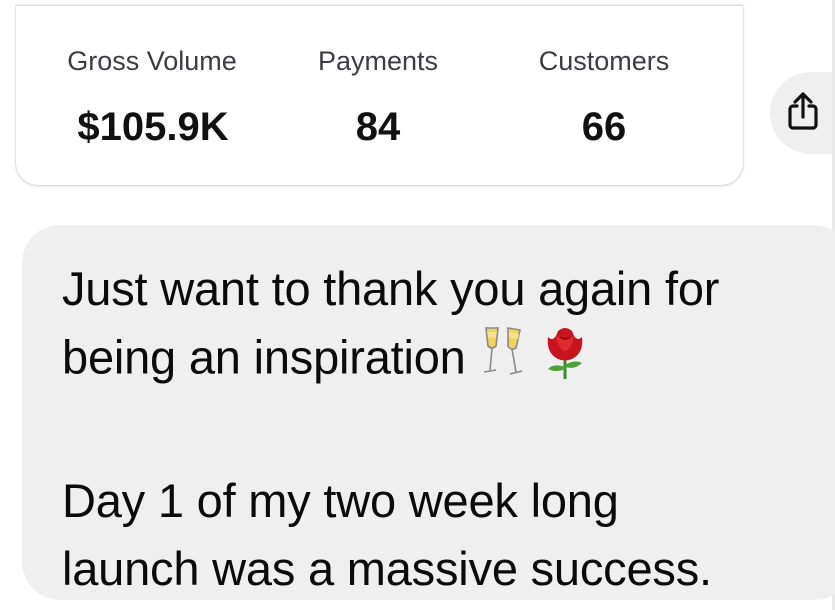  I want to click on gross-volume-value: $105.9K, so click(153, 127).